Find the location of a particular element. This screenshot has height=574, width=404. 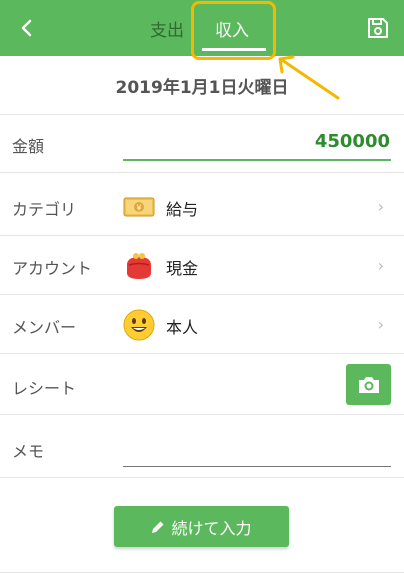

date-label: 2019年1月1日火曜日 is located at coordinates (202, 87).